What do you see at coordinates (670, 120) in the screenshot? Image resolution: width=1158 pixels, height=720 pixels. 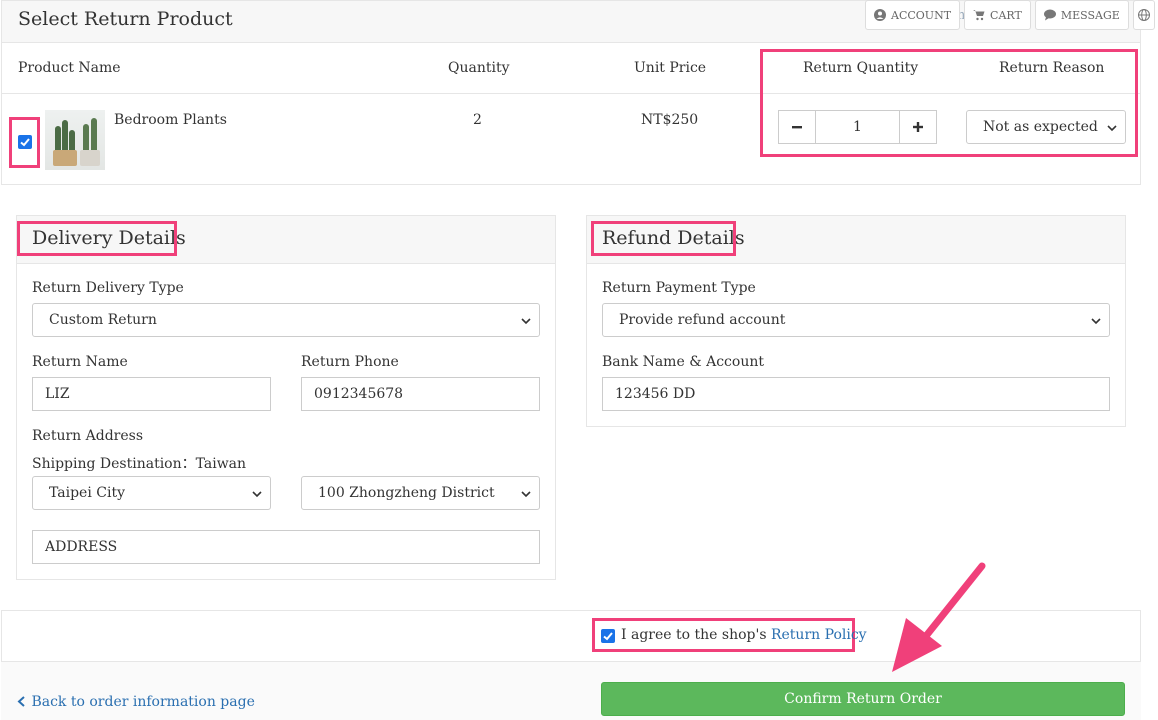 I see `product-unit-price: NT$250` at bounding box center [670, 120].